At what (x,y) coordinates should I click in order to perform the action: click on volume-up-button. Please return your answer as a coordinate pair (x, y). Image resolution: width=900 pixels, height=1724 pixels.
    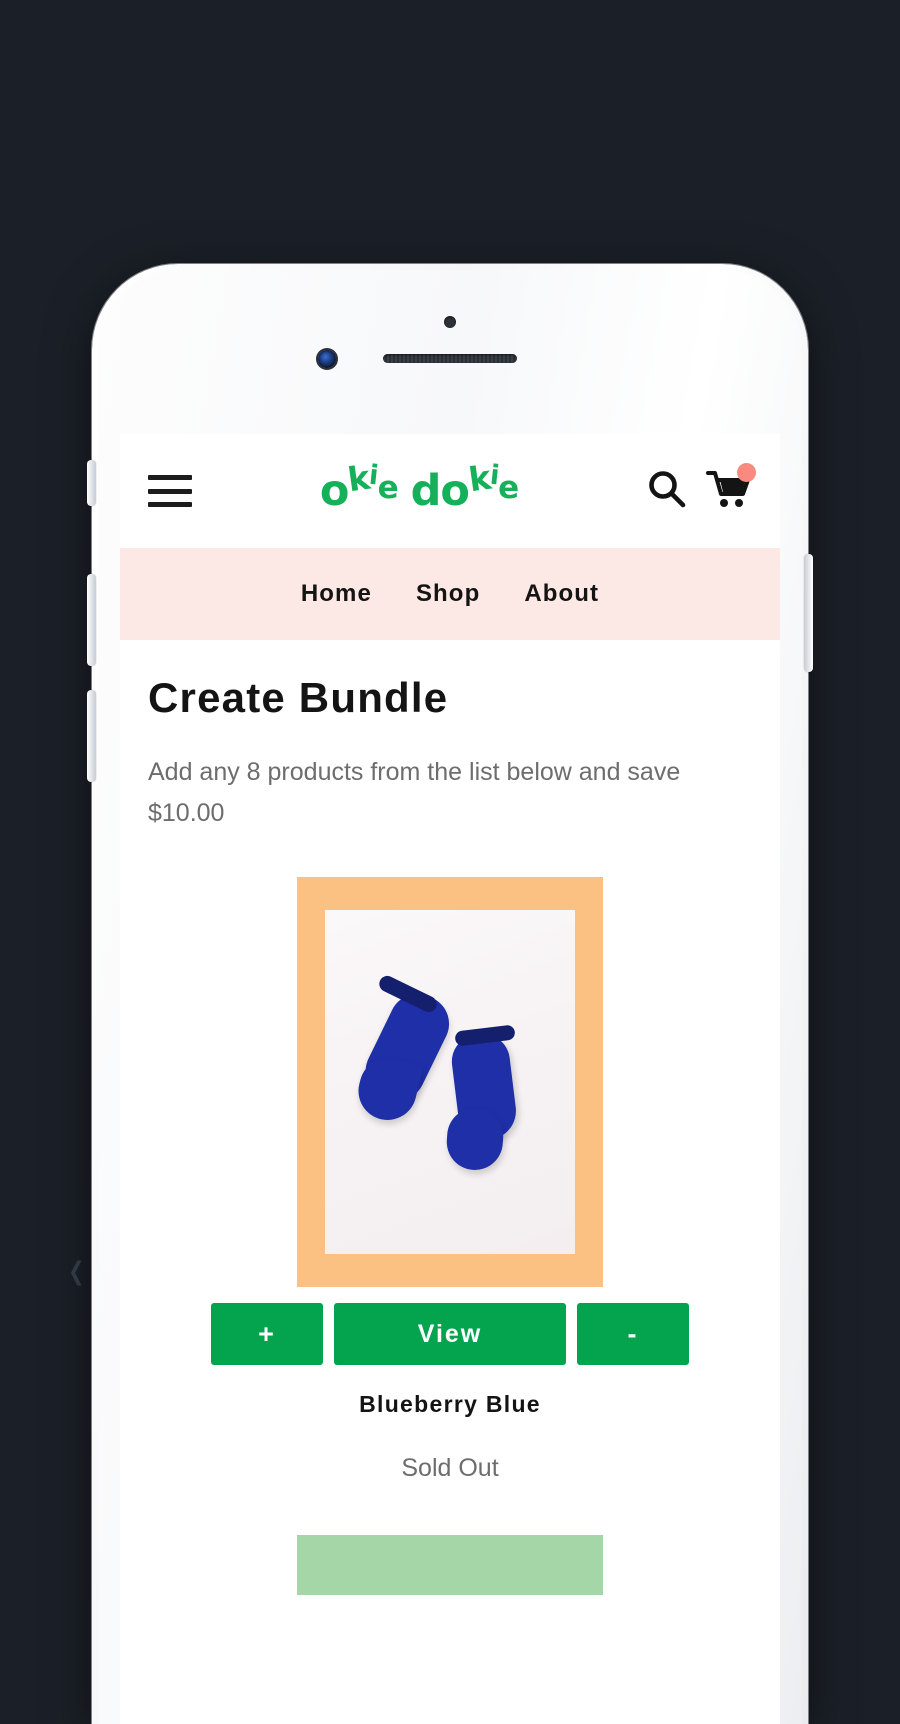
    Looking at the image, I should click on (91, 620).